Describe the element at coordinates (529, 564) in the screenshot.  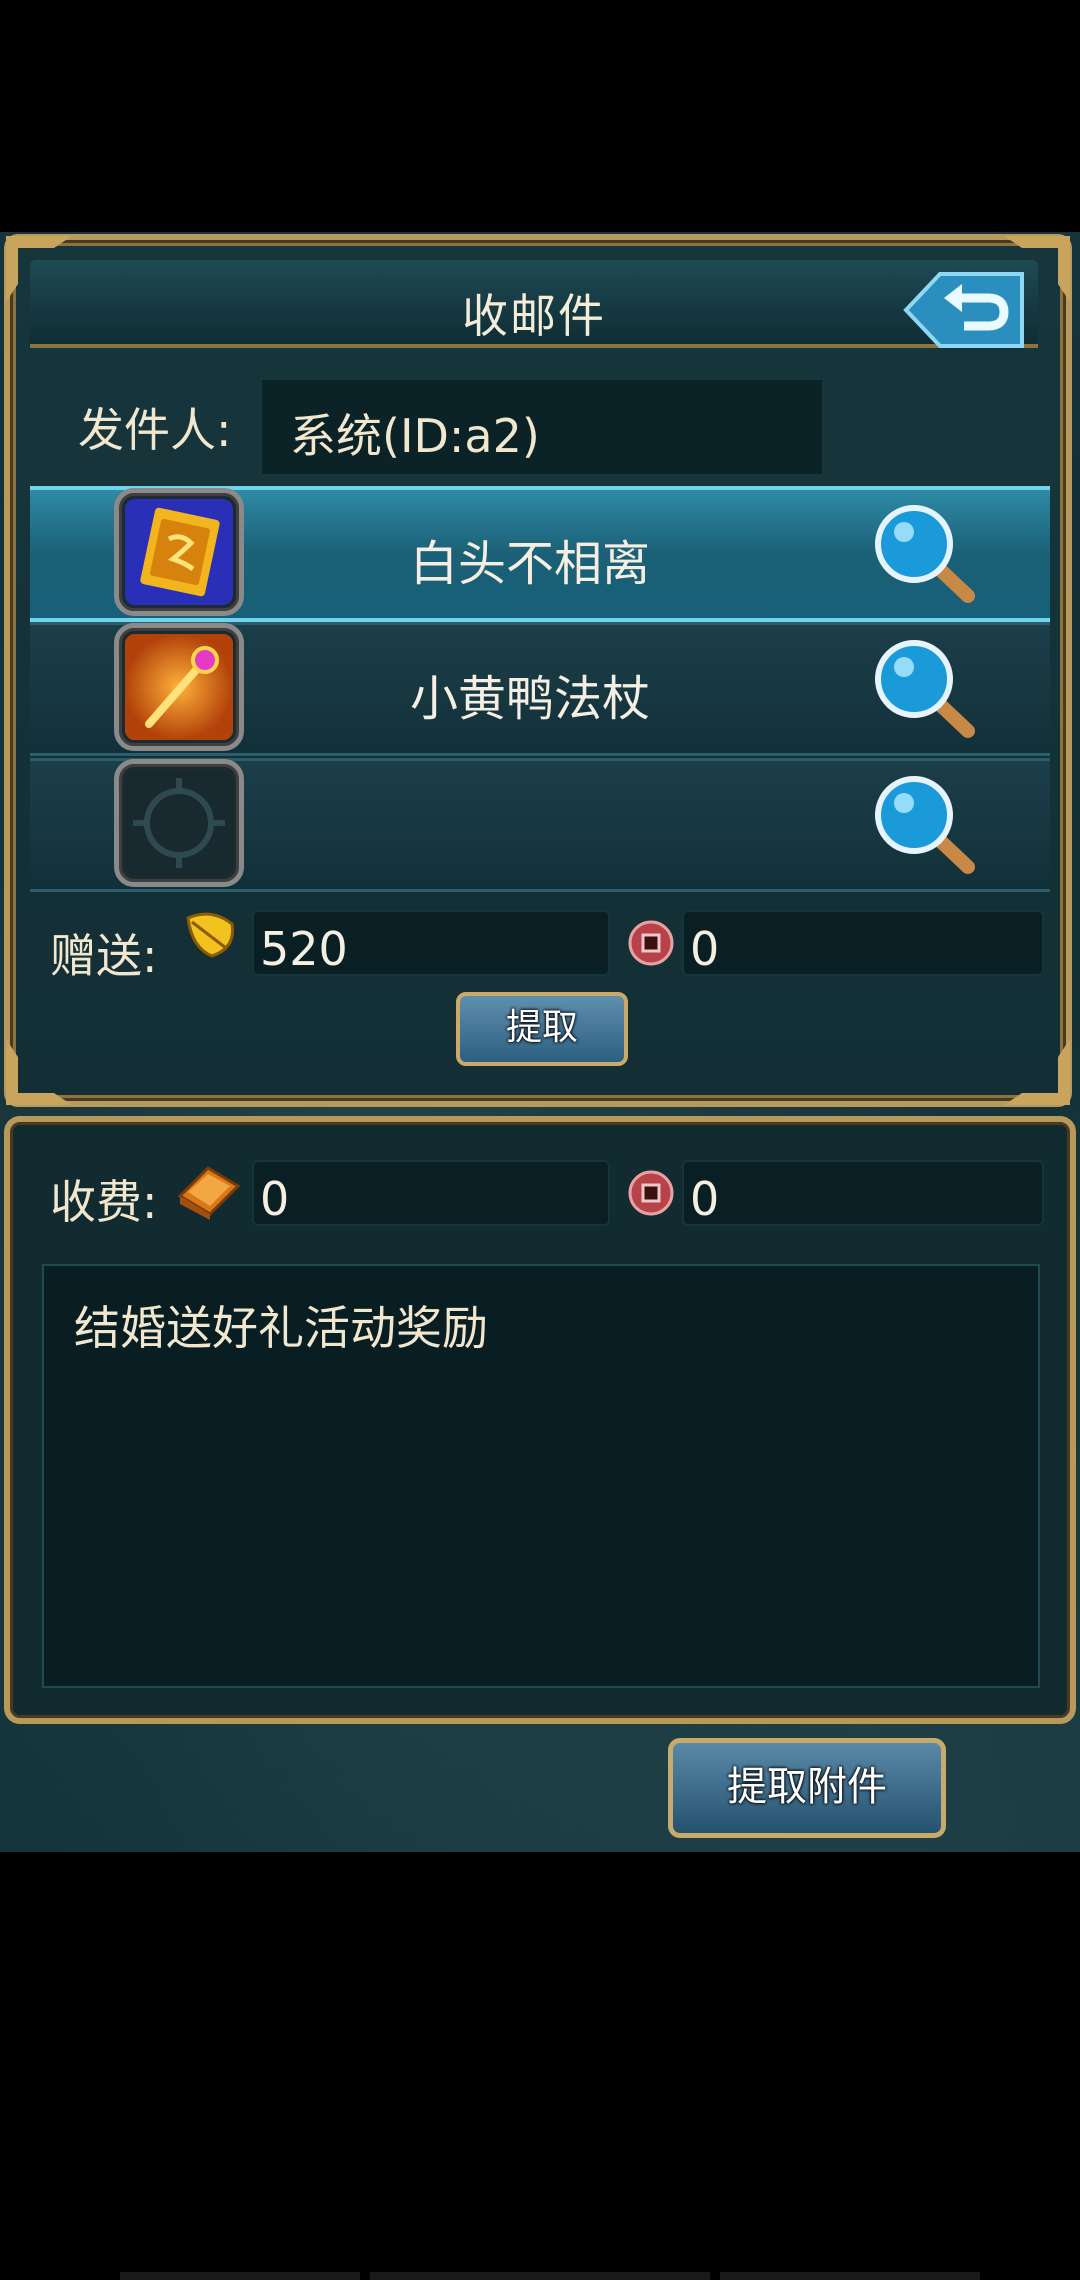
I see `attachment-name: 白头不相离` at that location.